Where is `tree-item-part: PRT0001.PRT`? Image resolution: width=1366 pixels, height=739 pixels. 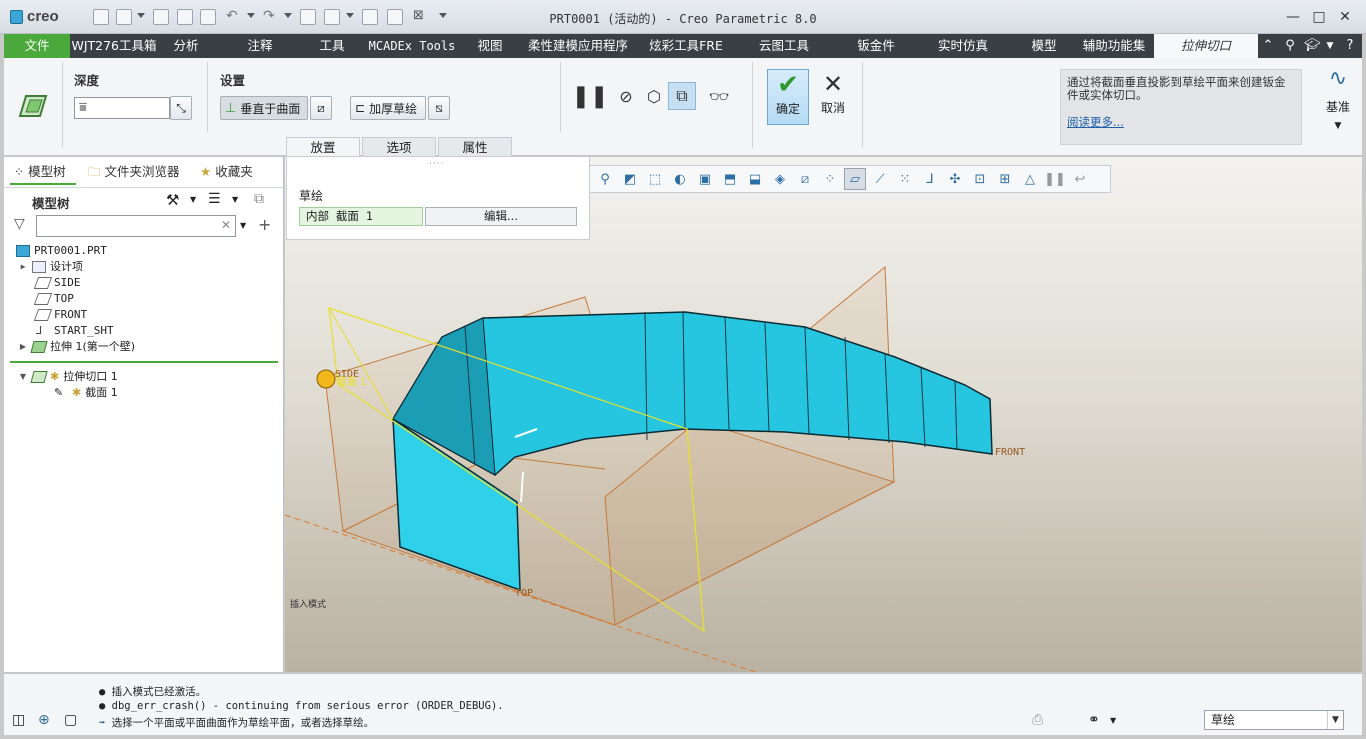 tree-item-part: PRT0001.PRT is located at coordinates (61, 251).